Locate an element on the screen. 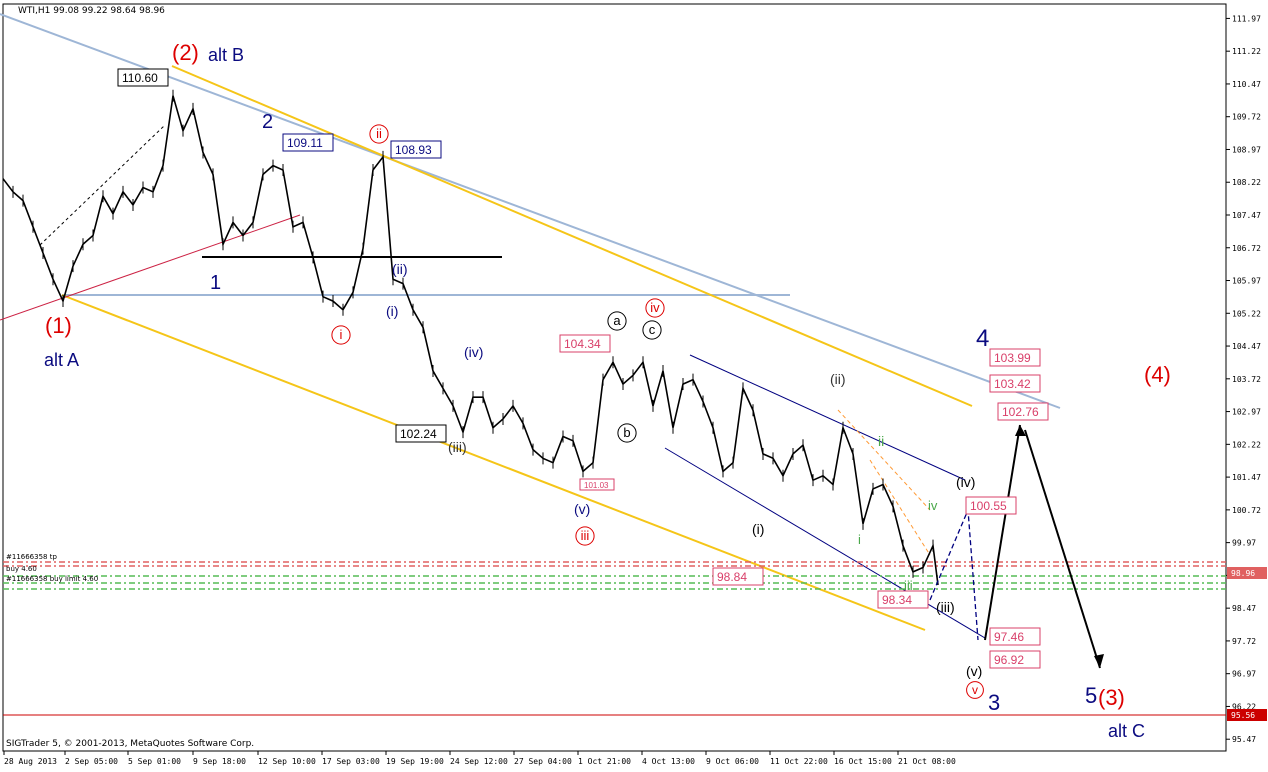 The width and height of the screenshot is (1268, 772). value-box-label: 110.60 is located at coordinates (140, 78).